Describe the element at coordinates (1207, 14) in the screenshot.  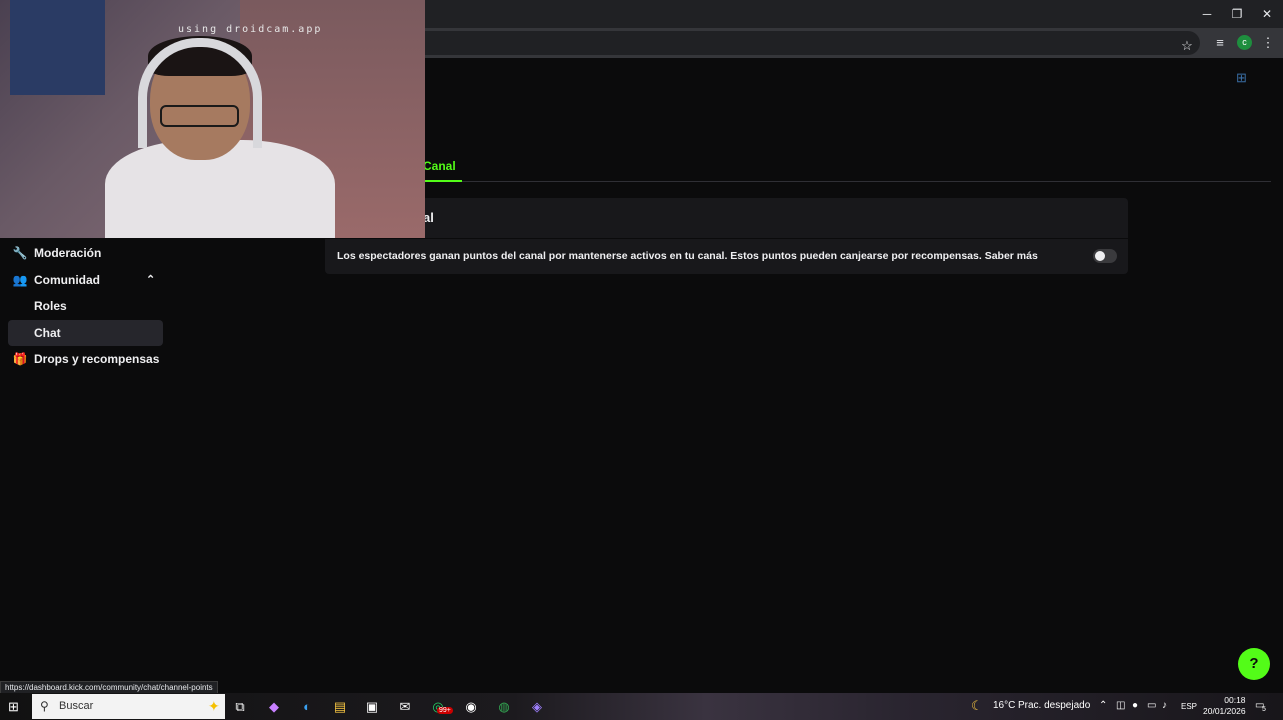
I see `minimize-button: ─` at that location.